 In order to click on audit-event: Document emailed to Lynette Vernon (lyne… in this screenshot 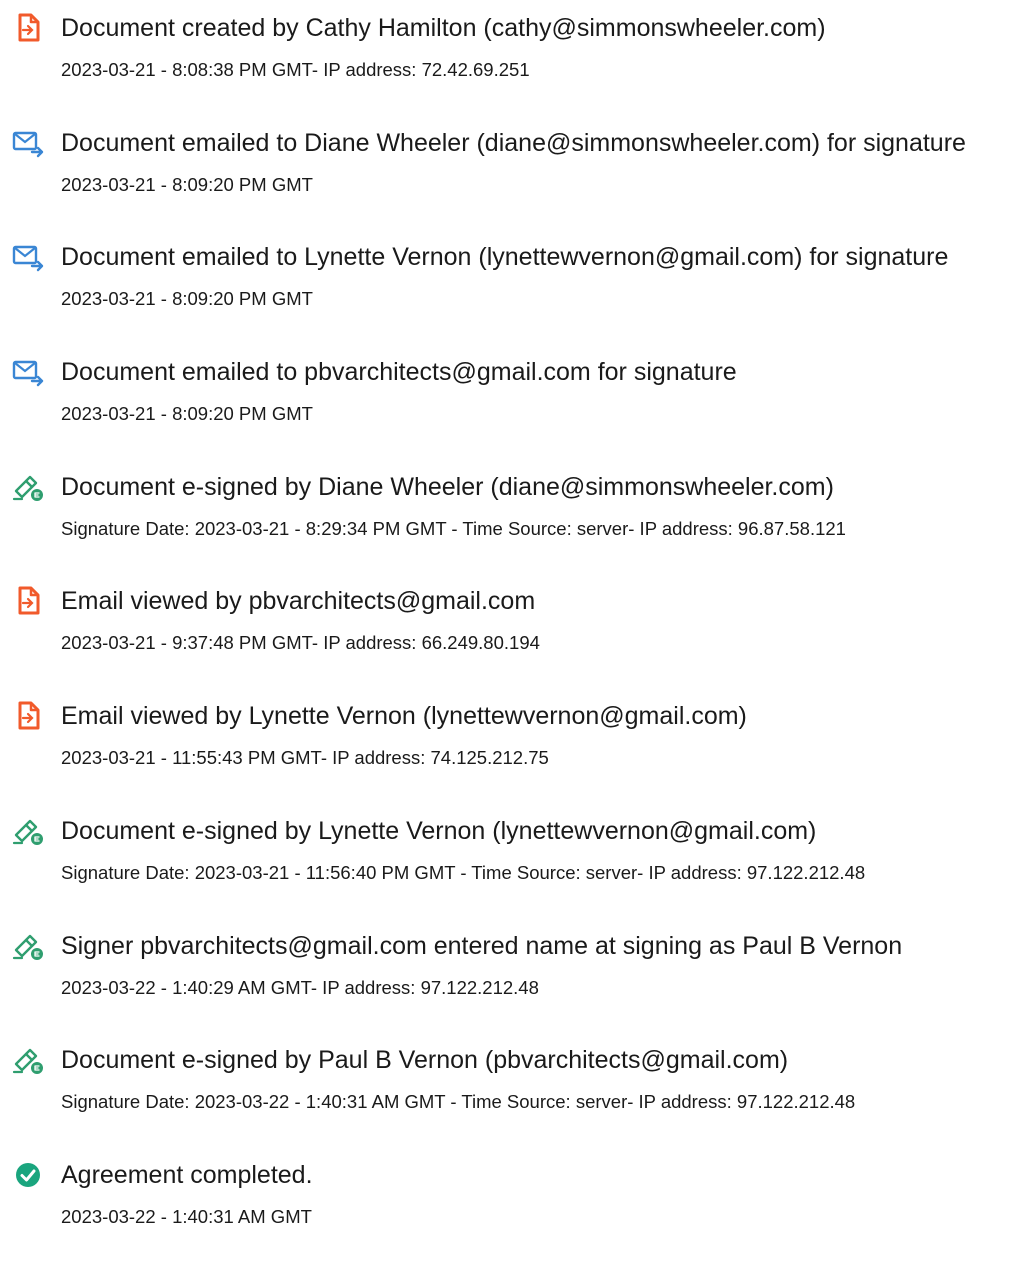, I will do `click(515, 286)`.